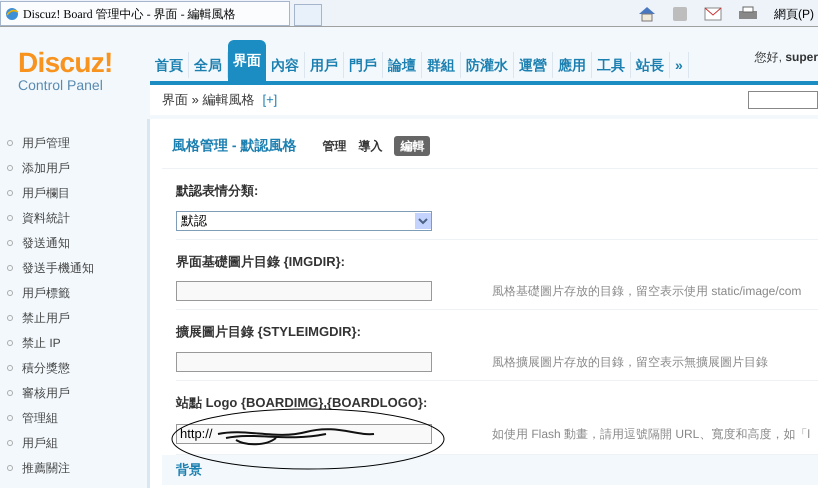  I want to click on nav-tab: 防灌水, so click(487, 65).